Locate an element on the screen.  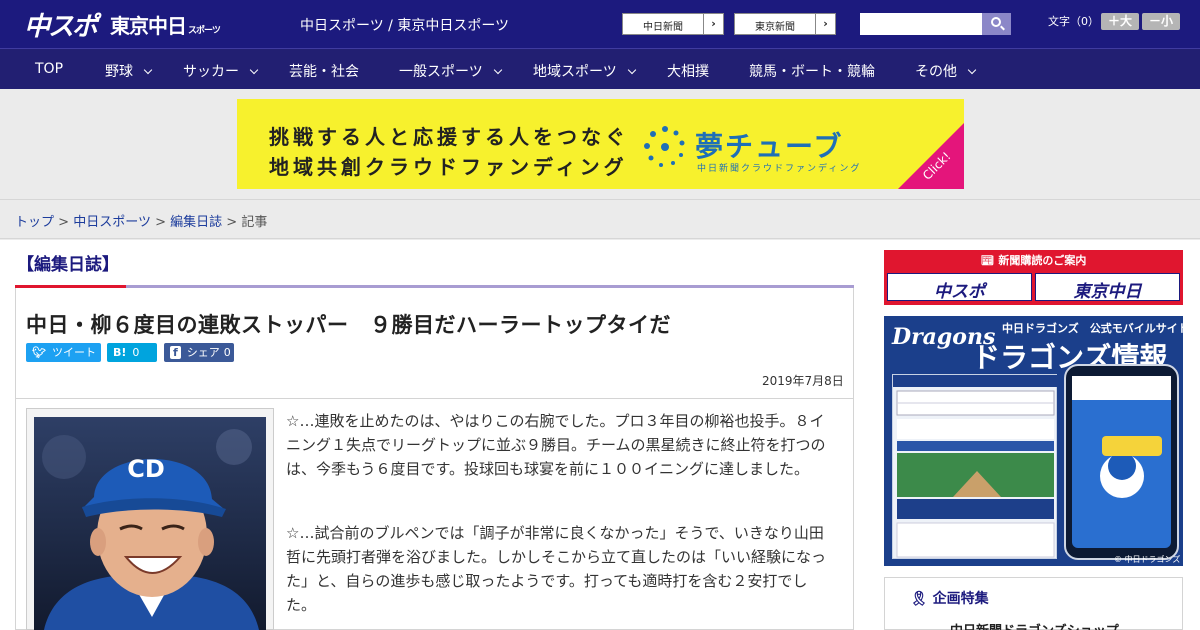
search-button is located at coordinates (996, 24).